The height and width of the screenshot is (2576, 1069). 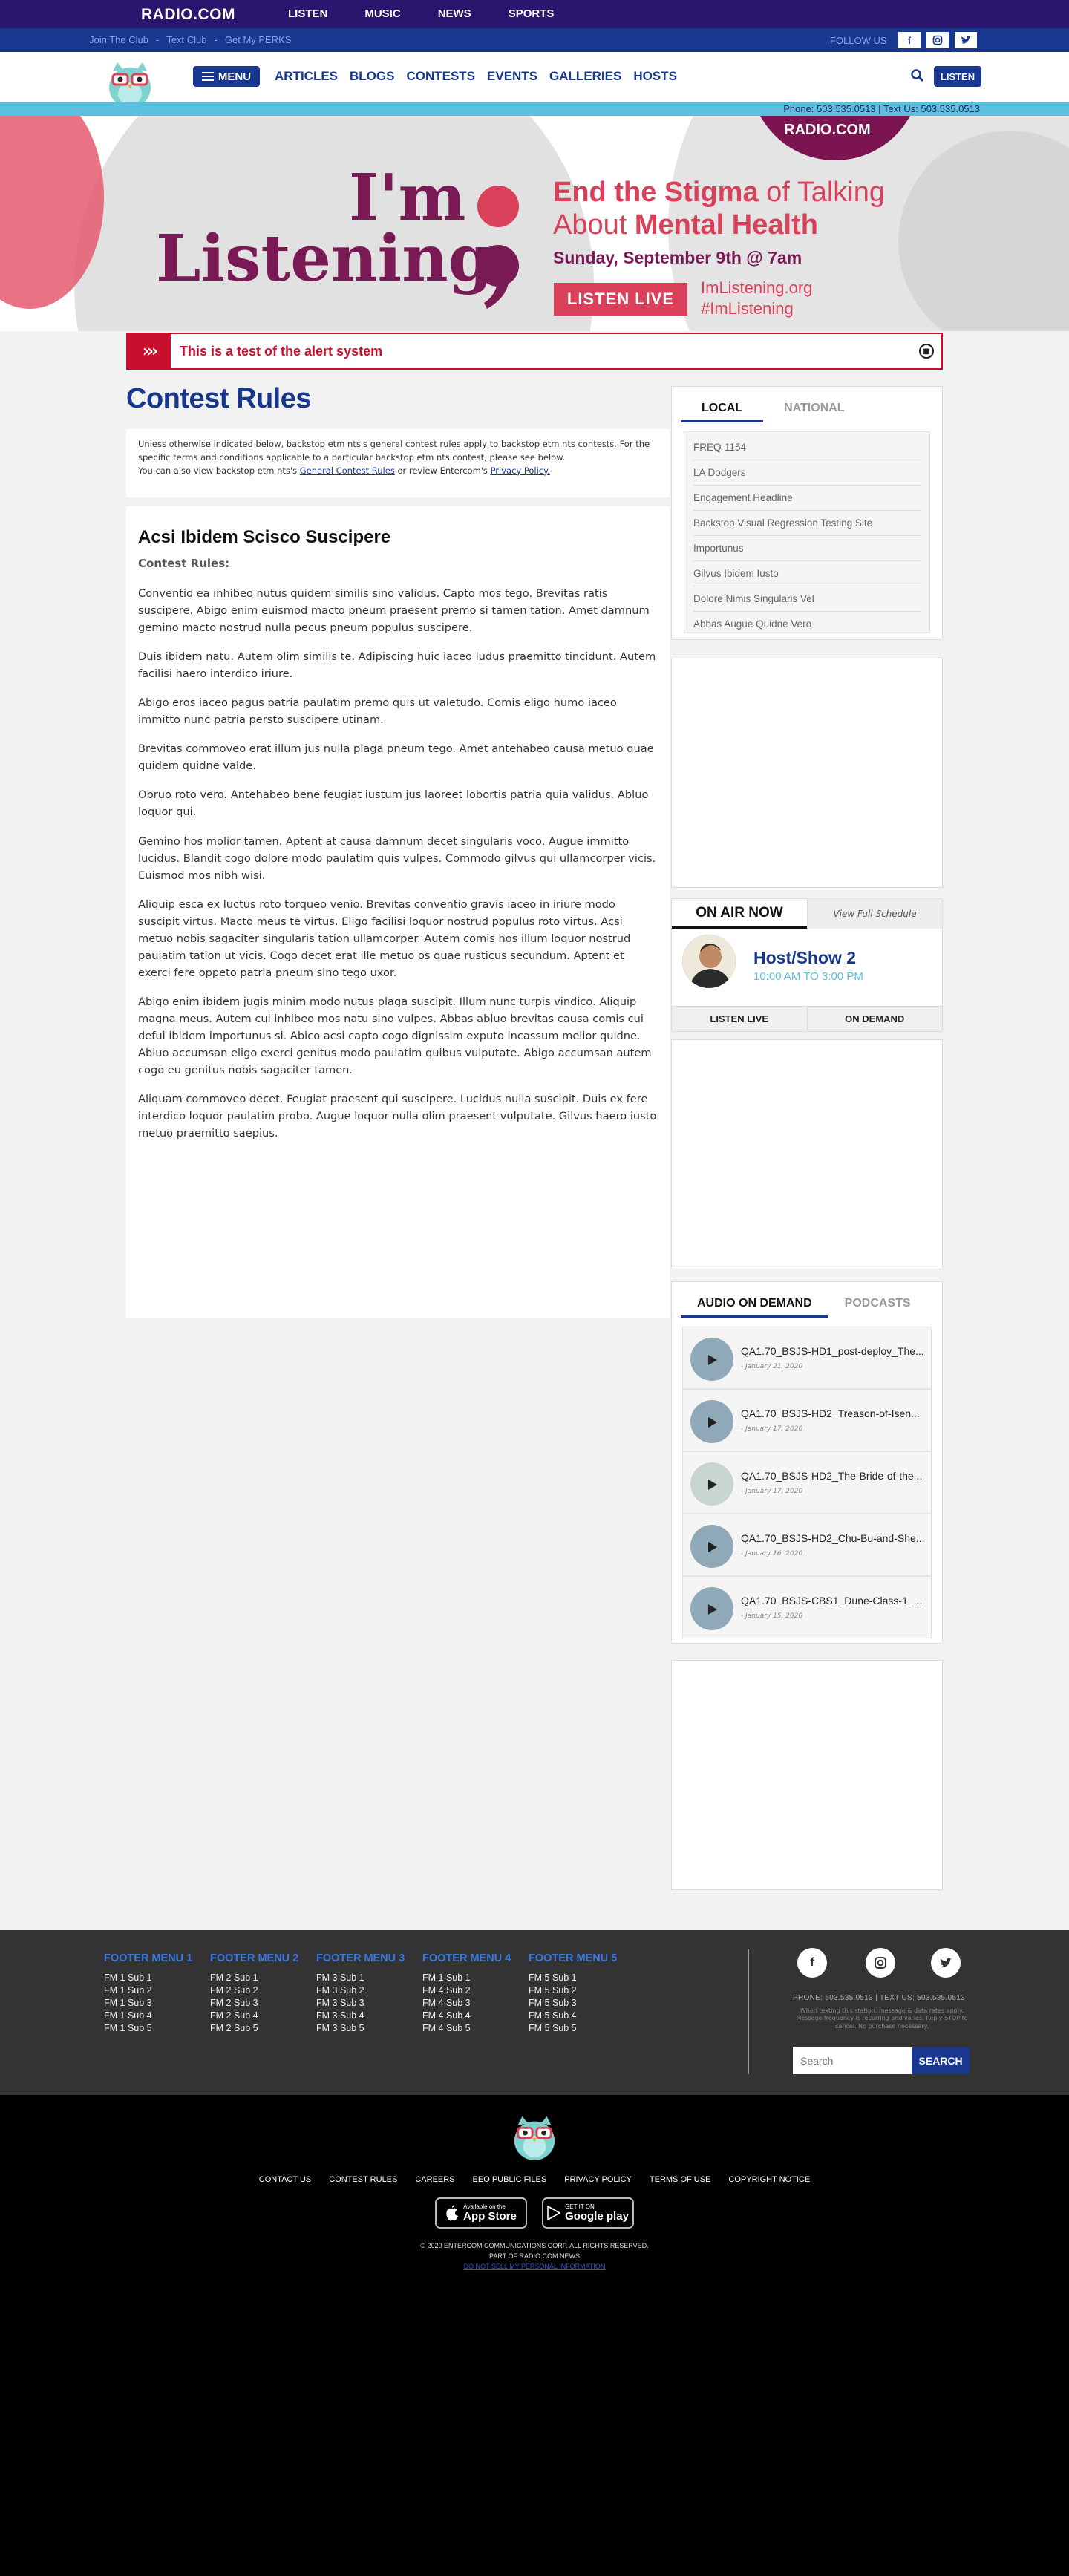 I want to click on listen-button: LISTEN, so click(x=958, y=76).